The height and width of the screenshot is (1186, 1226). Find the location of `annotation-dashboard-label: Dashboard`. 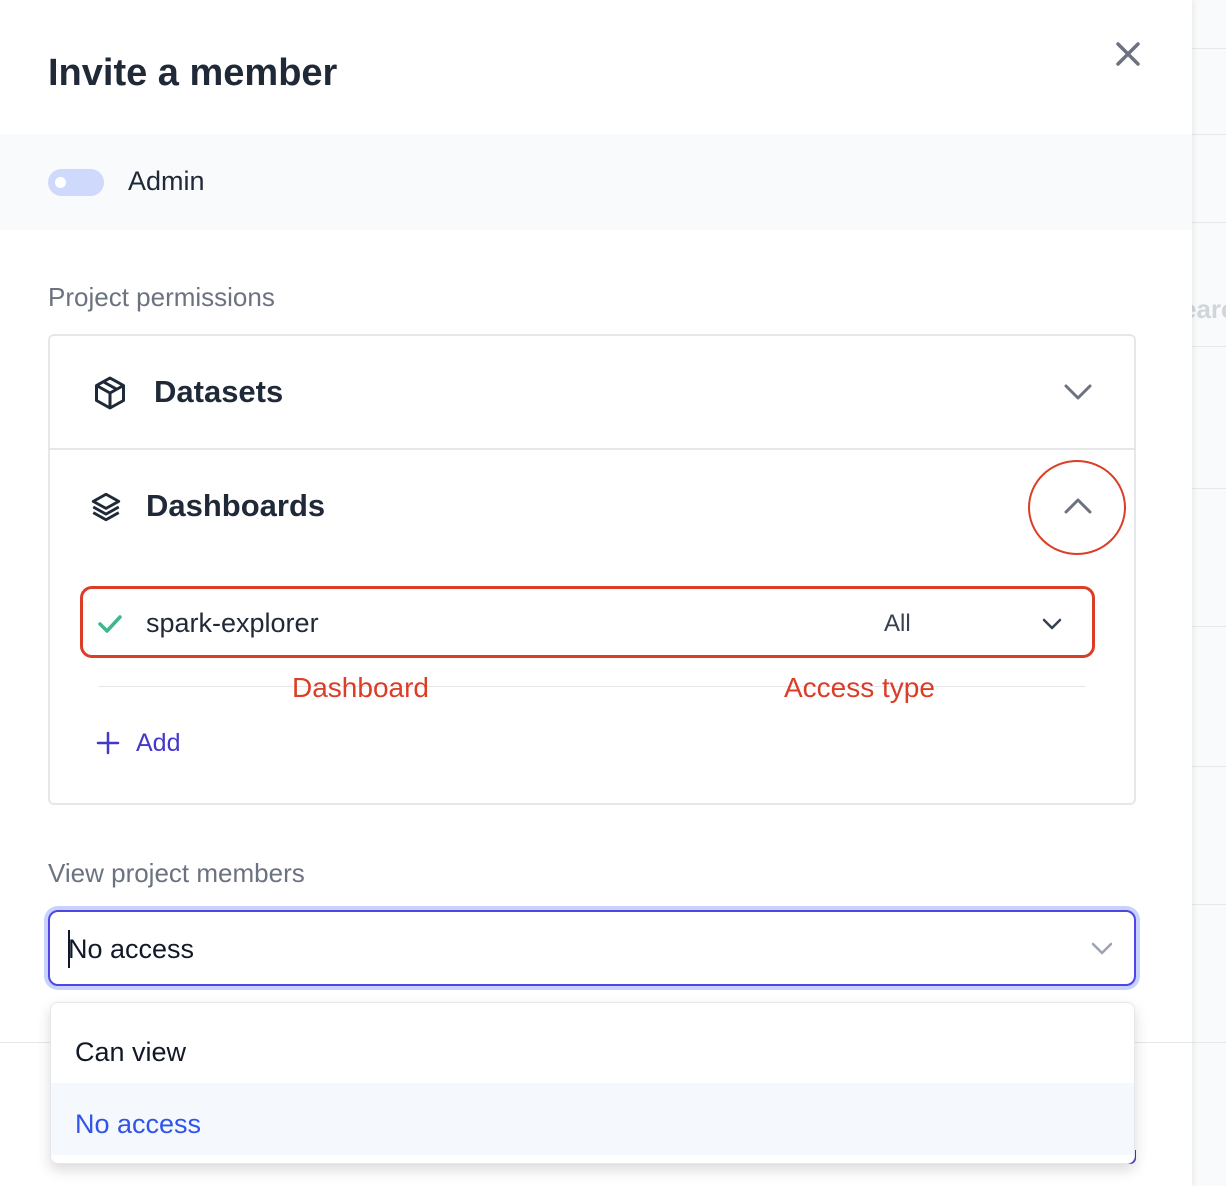

annotation-dashboard-label: Dashboard is located at coordinates (360, 687).